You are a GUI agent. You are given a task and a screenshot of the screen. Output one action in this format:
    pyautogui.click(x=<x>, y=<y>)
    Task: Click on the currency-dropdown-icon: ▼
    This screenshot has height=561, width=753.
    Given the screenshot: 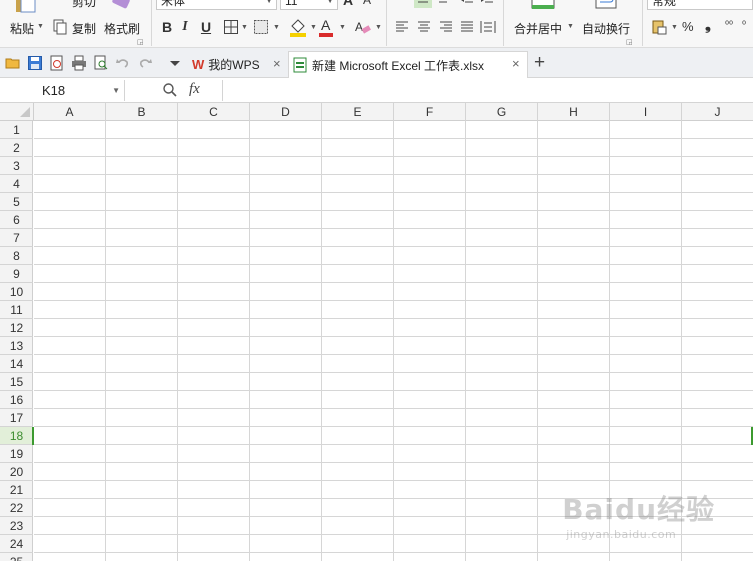 What is the action you would take?
    pyautogui.click(x=674, y=27)
    